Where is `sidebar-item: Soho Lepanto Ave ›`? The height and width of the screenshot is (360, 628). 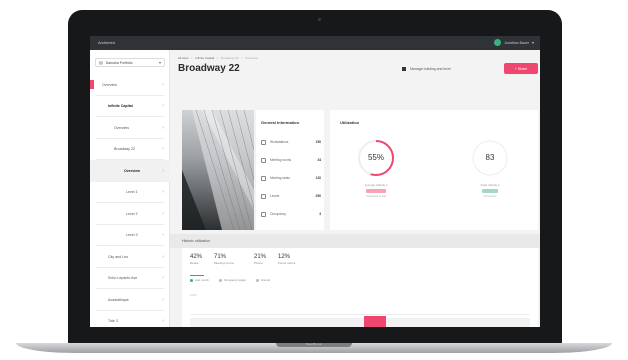 sidebar-item: Soho Lepanto Ave › is located at coordinates (130, 278).